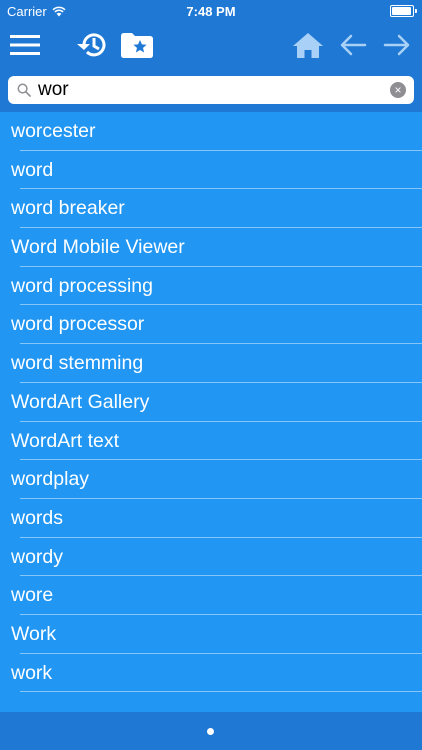  Describe the element at coordinates (211, 131) in the screenshot. I see `result-row: worcester` at that location.